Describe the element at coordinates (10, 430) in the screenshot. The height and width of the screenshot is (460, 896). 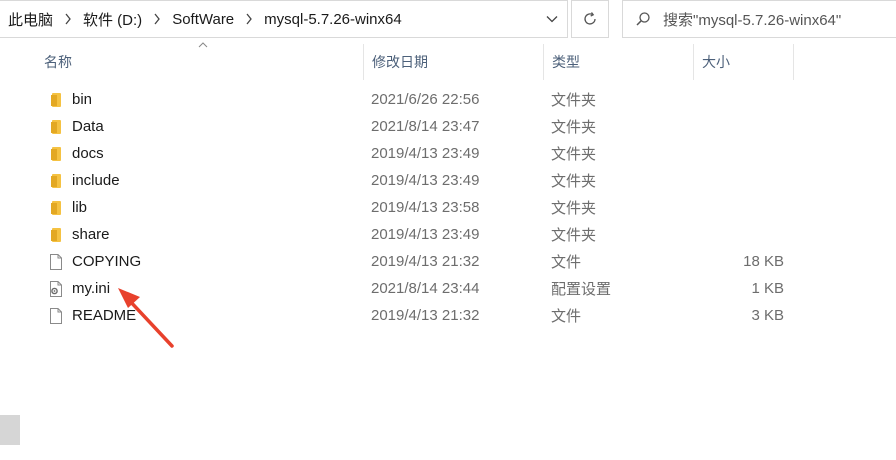
I see `nav-scrollbar-thumb` at that location.